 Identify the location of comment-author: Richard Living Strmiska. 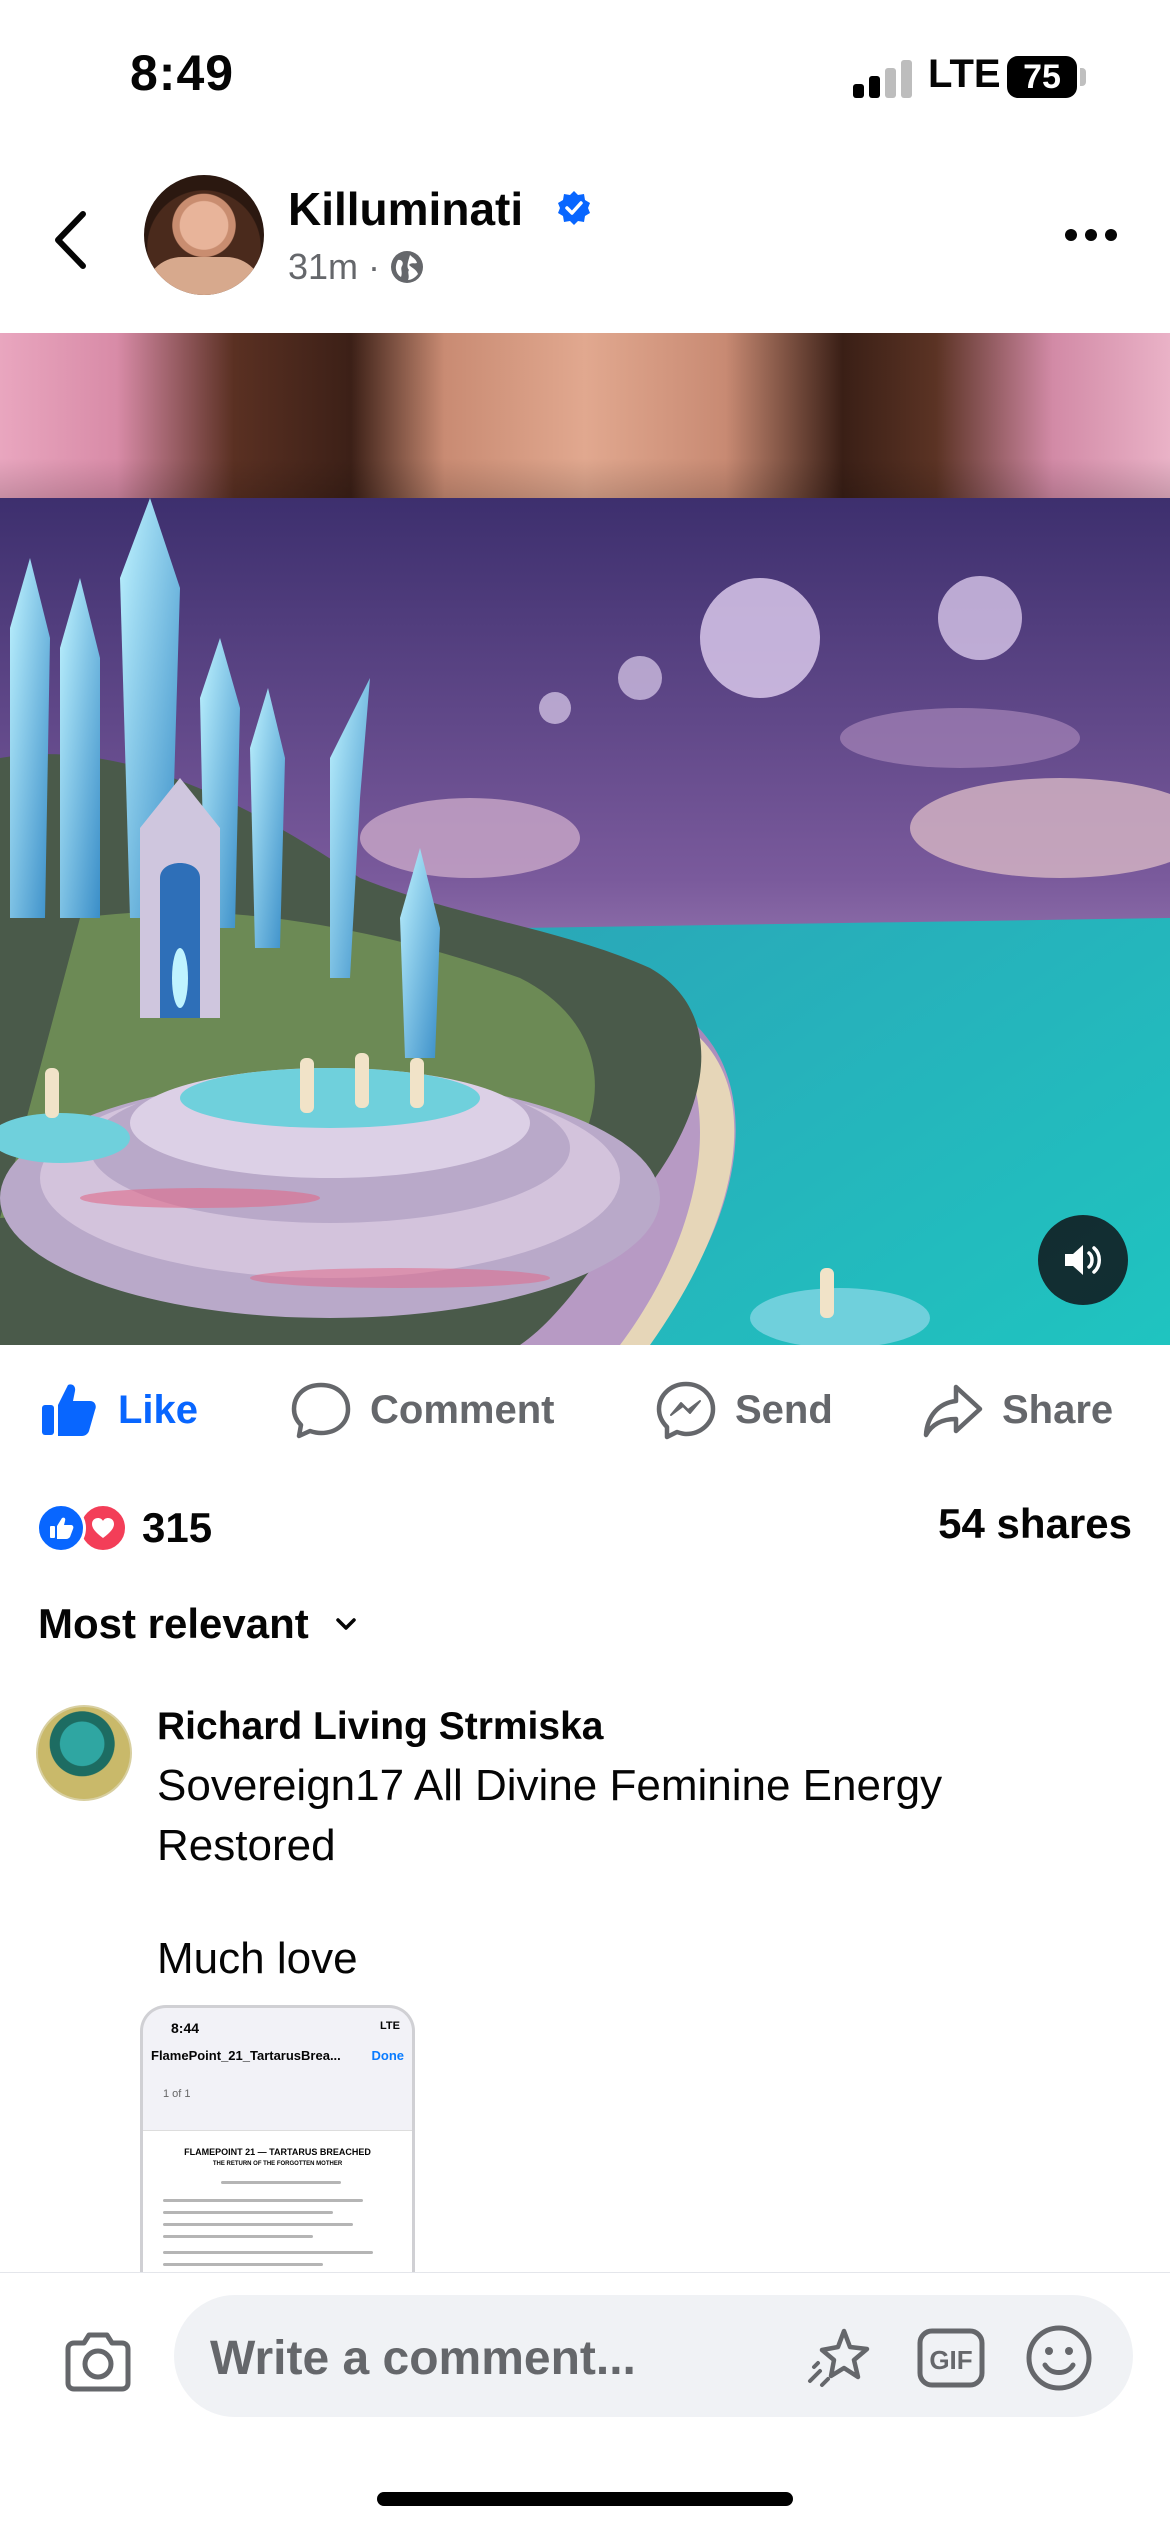
(380, 1727).